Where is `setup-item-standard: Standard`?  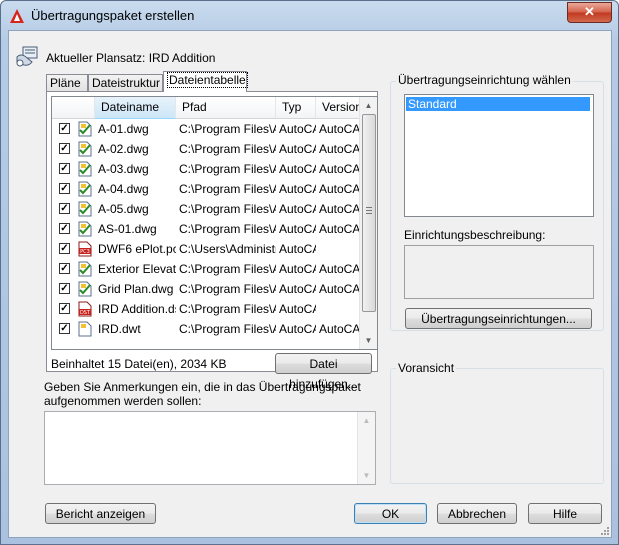
setup-item-standard: Standard is located at coordinates (498, 104).